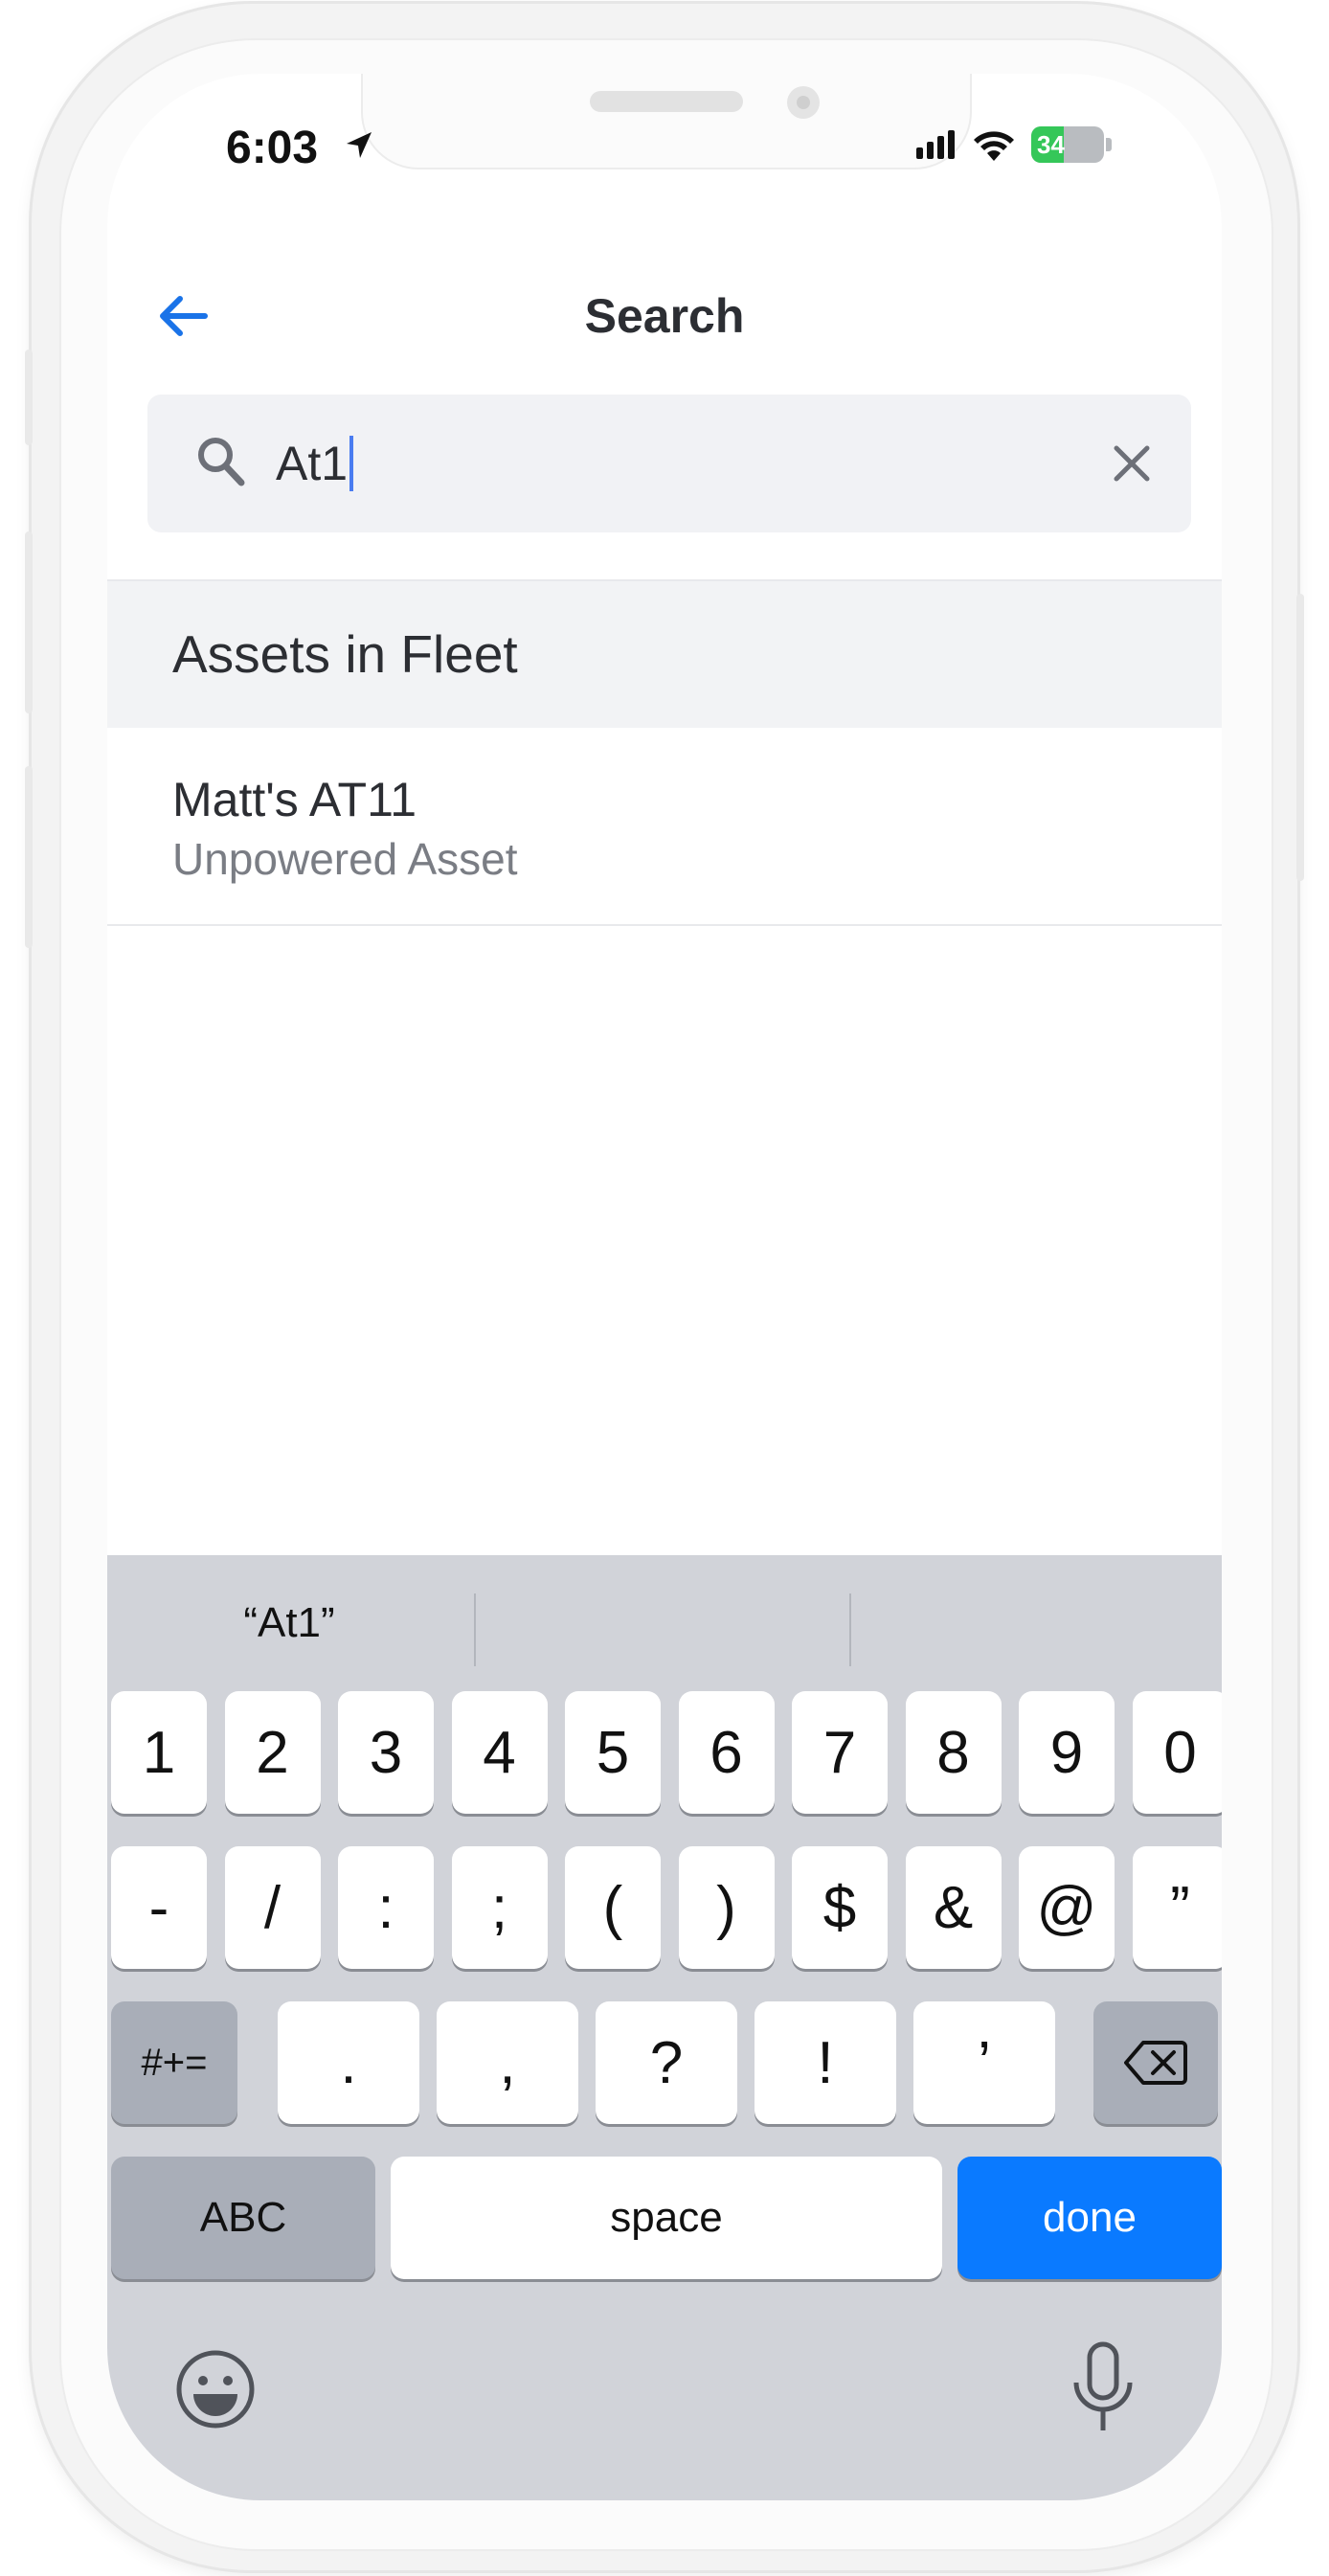 This screenshot has height=2576, width=1329. Describe the element at coordinates (666, 2218) in the screenshot. I see `space-key: space` at that location.